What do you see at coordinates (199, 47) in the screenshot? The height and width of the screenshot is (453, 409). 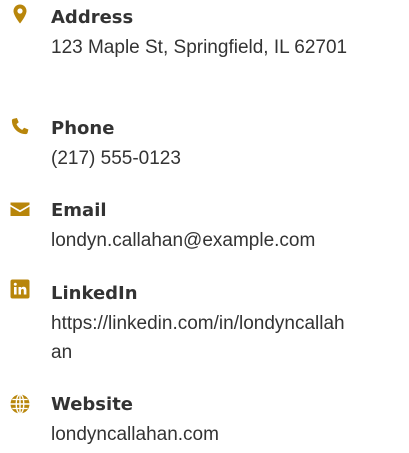 I see `contact-value-address: 123 Maple St, Springfield, IL 62701` at bounding box center [199, 47].